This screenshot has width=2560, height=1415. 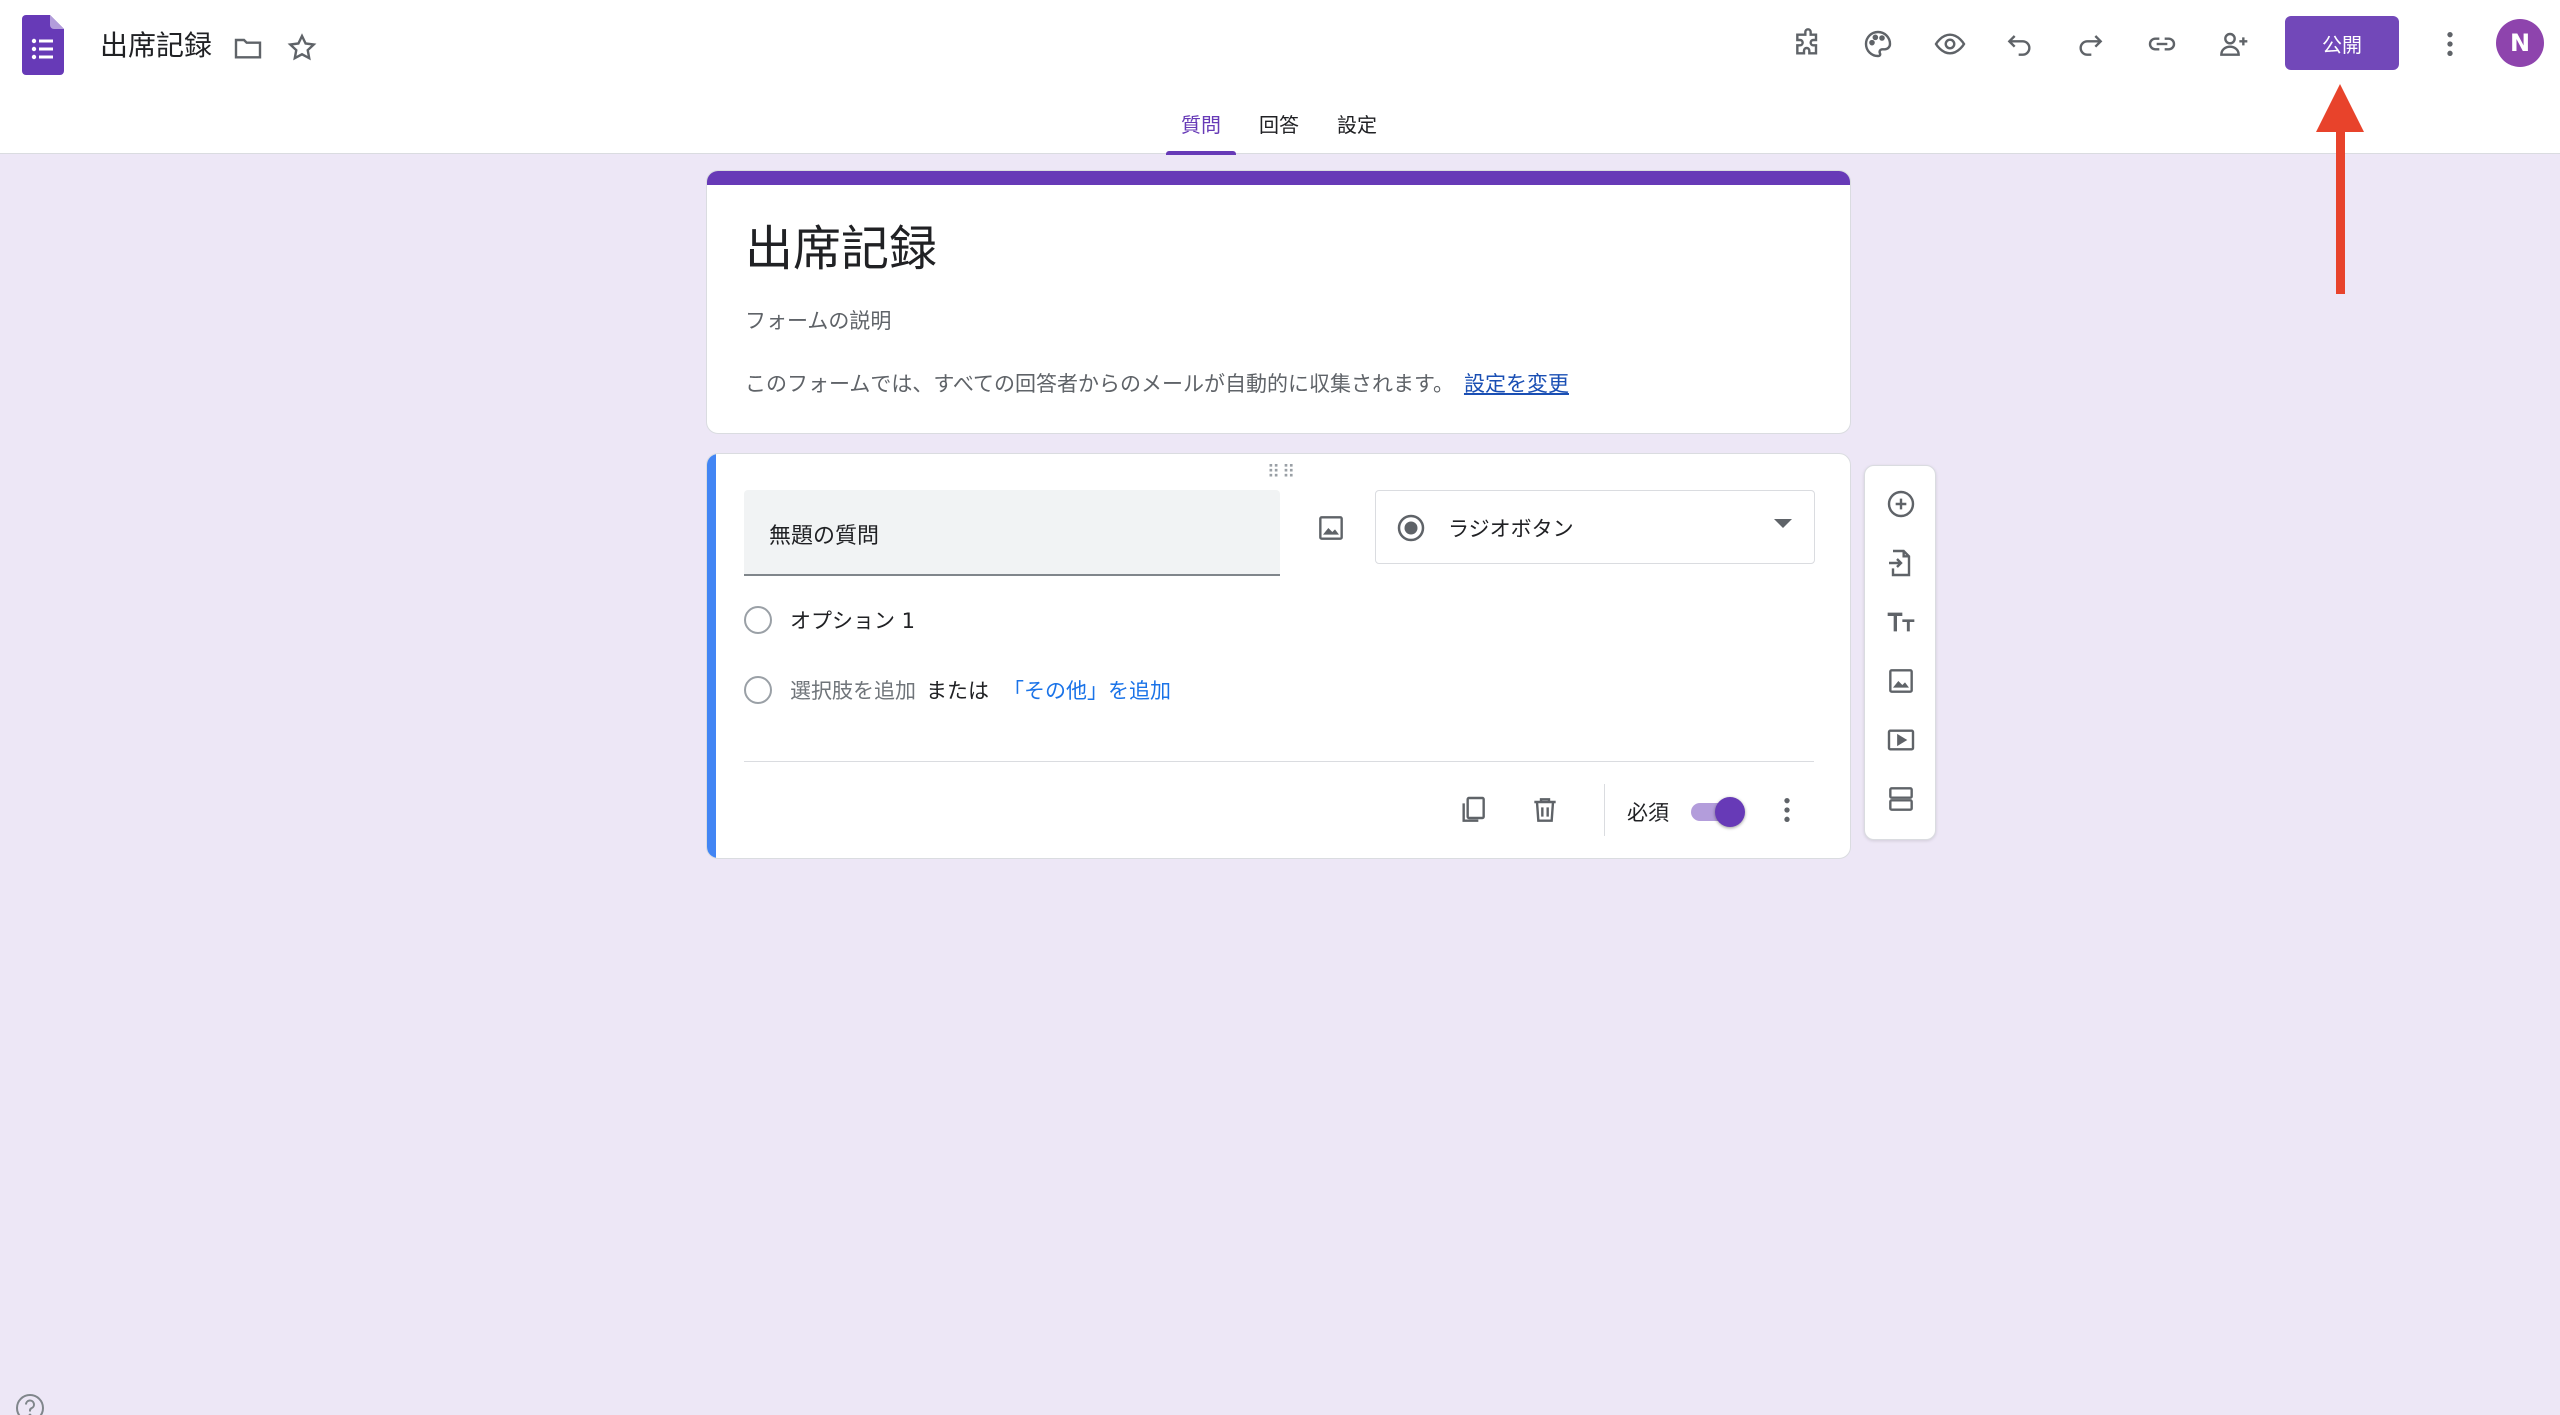 What do you see at coordinates (1201, 130) in the screenshot?
I see `tab-questions: 質問` at bounding box center [1201, 130].